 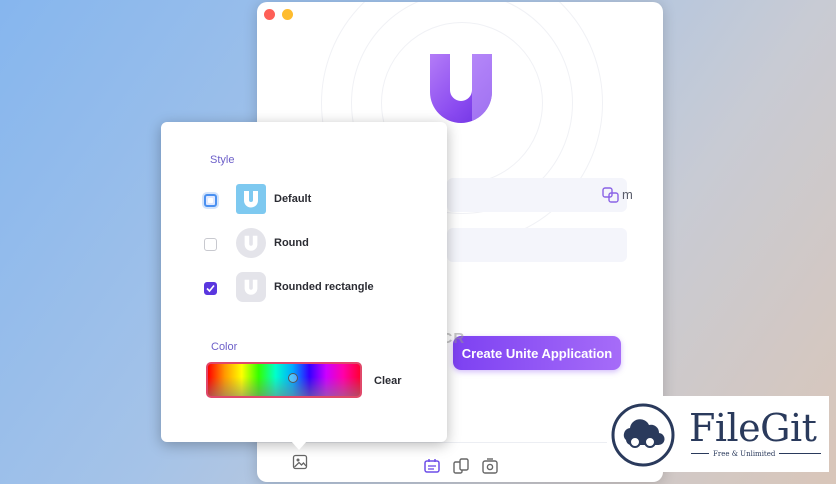 I want to click on filegit-title: FileGit, so click(x=753, y=428).